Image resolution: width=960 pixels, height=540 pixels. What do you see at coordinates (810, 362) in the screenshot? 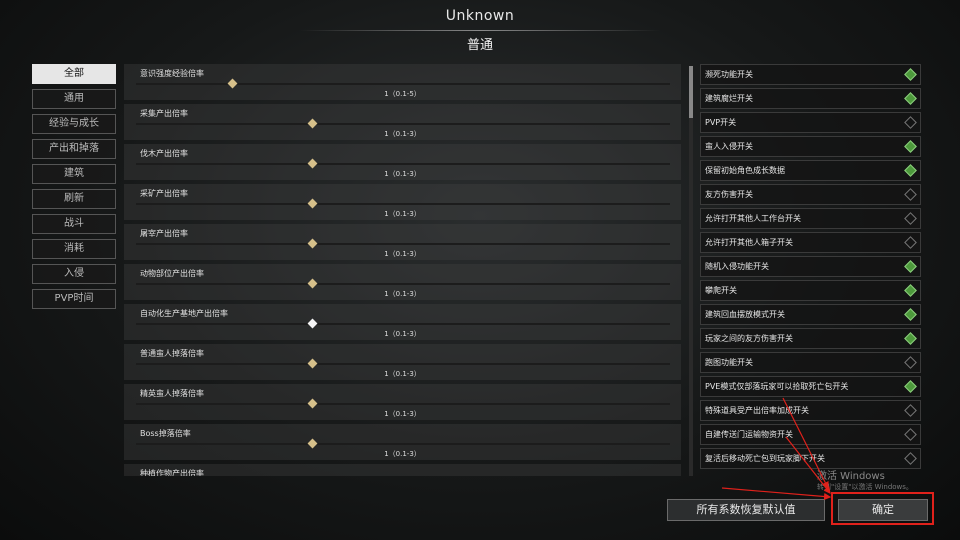
I see `toggle-row: 跑图功能开关` at bounding box center [810, 362].